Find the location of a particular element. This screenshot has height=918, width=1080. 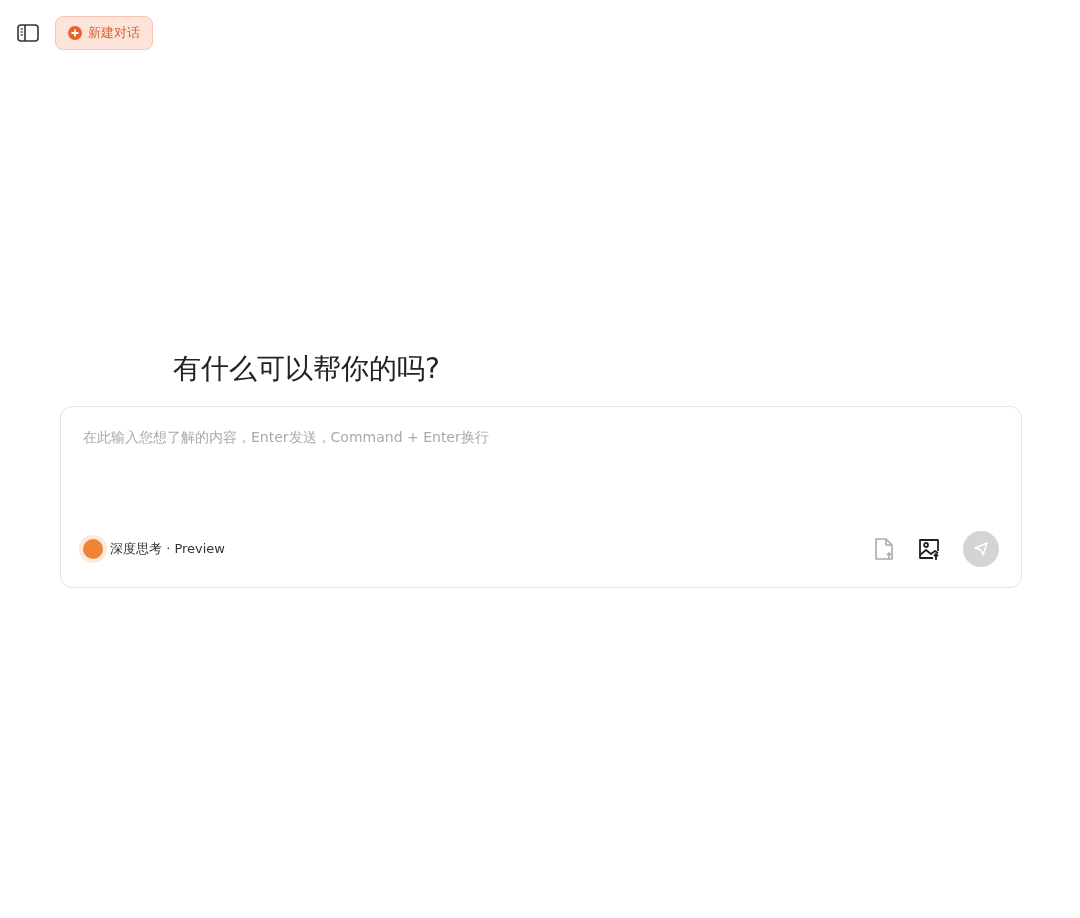

toggle-dot-icon is located at coordinates (93, 549).